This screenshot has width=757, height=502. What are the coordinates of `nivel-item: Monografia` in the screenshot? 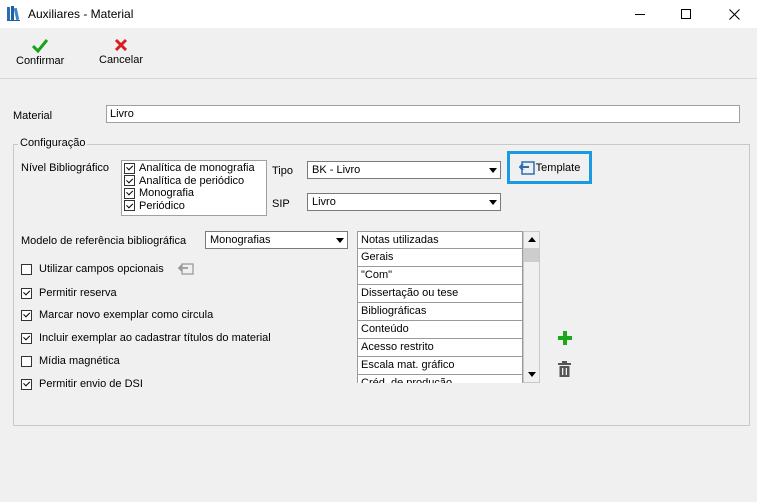 It's located at (194, 193).